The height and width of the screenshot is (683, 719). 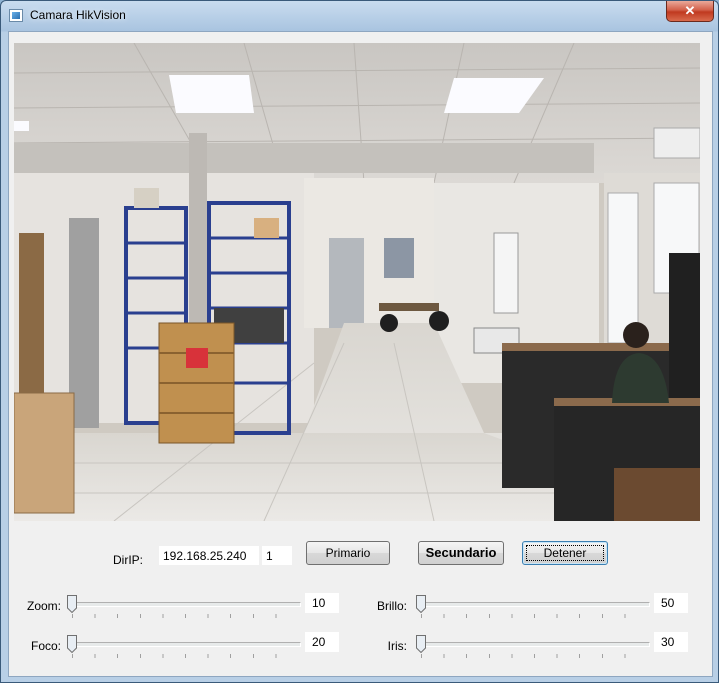 I want to click on channel-input: 1, so click(x=277, y=555).